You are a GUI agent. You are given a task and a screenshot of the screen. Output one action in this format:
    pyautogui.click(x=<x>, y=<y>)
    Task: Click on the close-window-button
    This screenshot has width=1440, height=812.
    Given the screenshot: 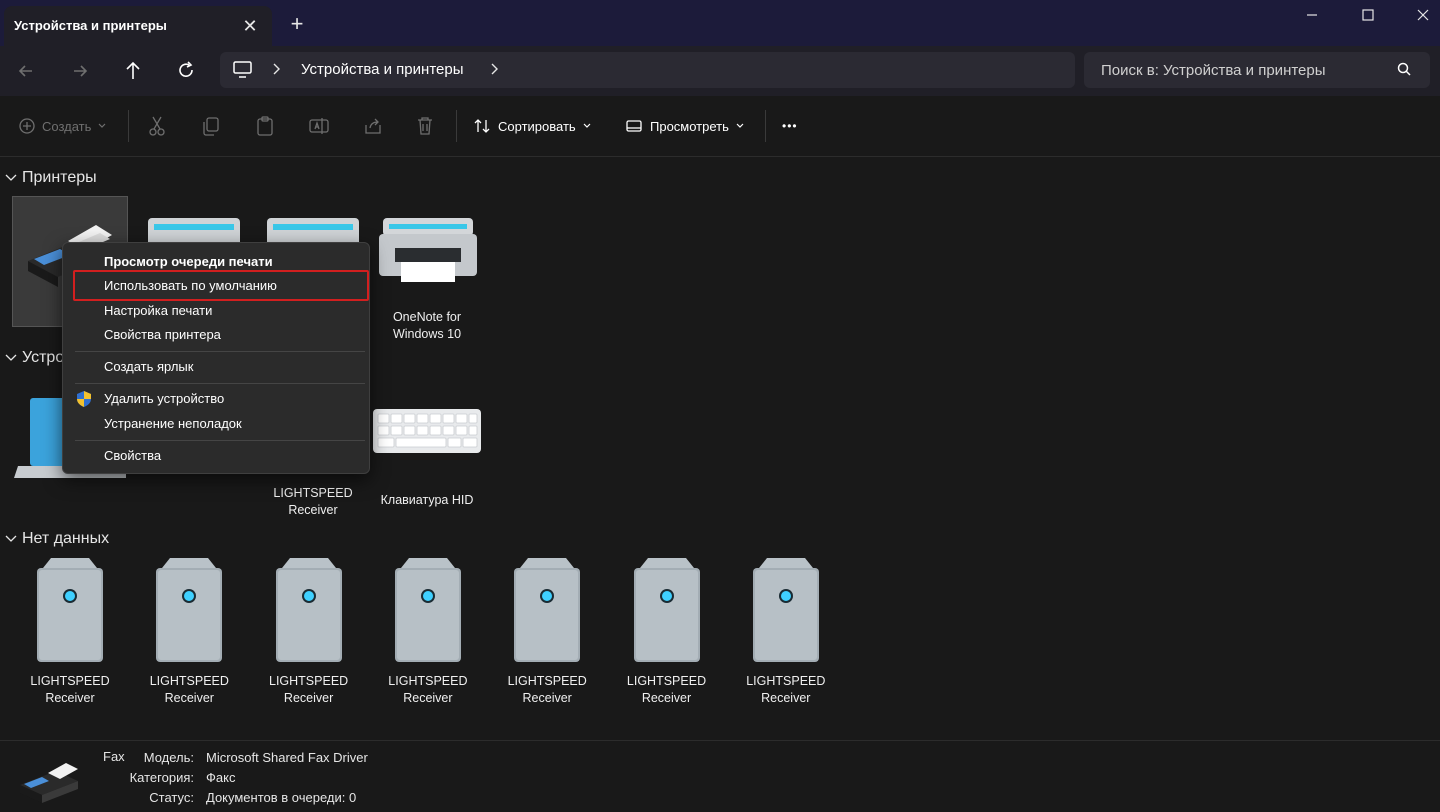 What is the action you would take?
    pyautogui.click(x=1418, y=15)
    